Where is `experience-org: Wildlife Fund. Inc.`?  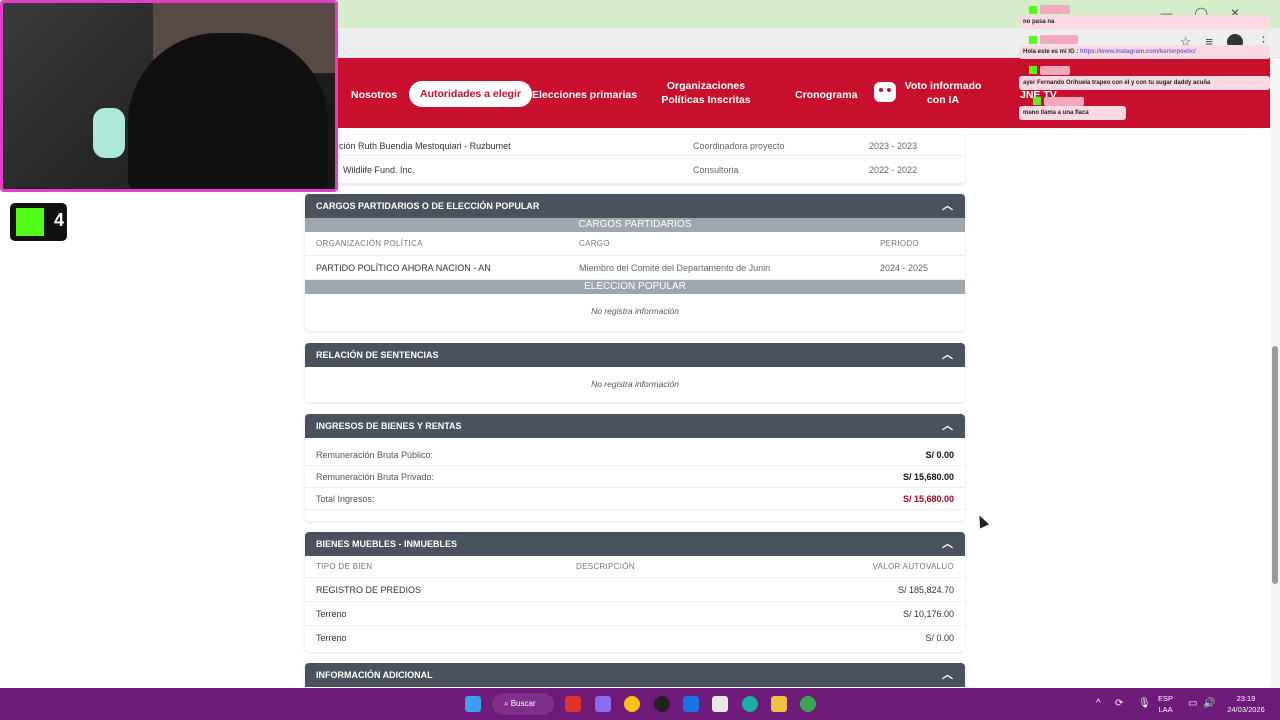 experience-org: Wildlife Fund. Inc. is located at coordinates (379, 170).